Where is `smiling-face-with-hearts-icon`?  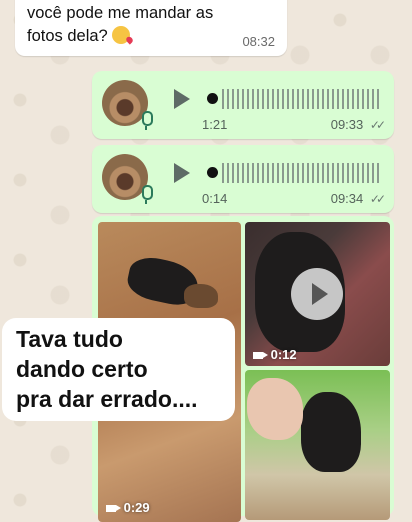 smiling-face-with-hearts-icon is located at coordinates (121, 35).